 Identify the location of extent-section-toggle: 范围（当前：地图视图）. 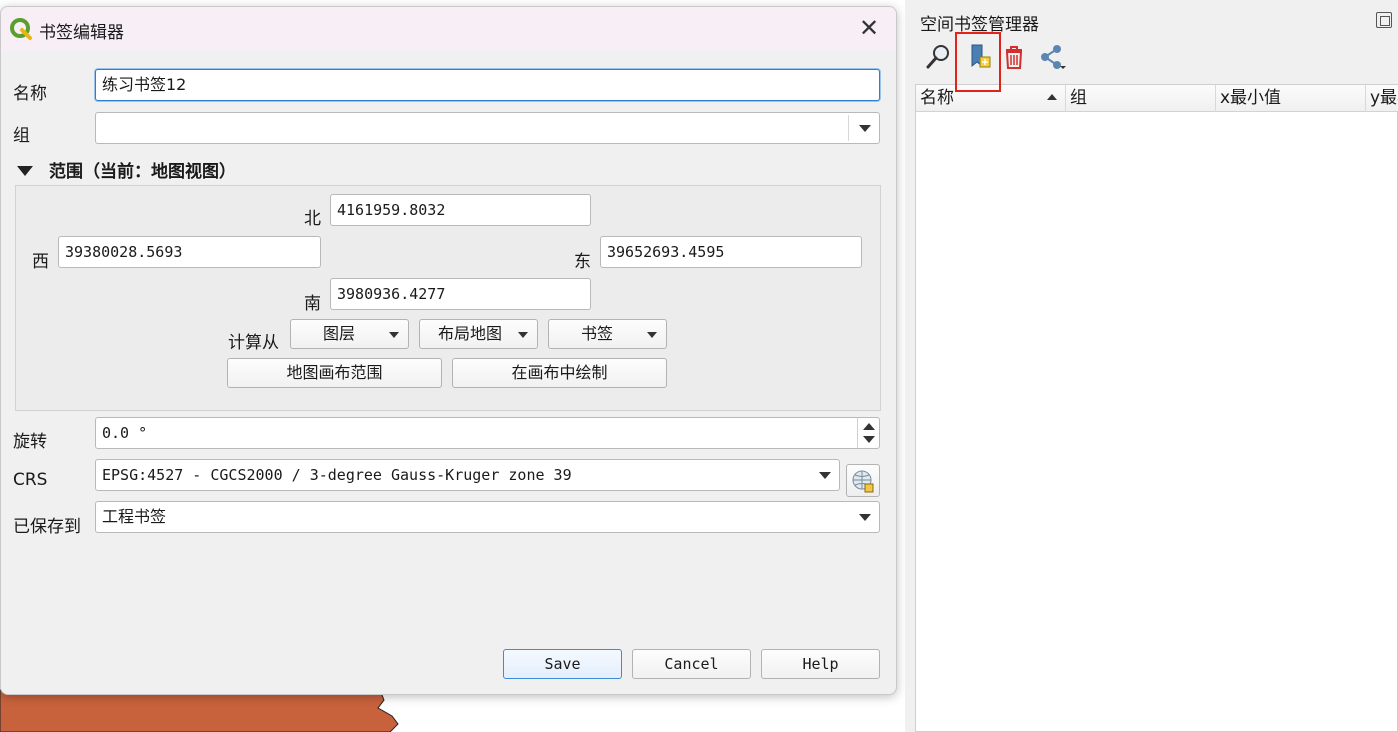
(126, 169).